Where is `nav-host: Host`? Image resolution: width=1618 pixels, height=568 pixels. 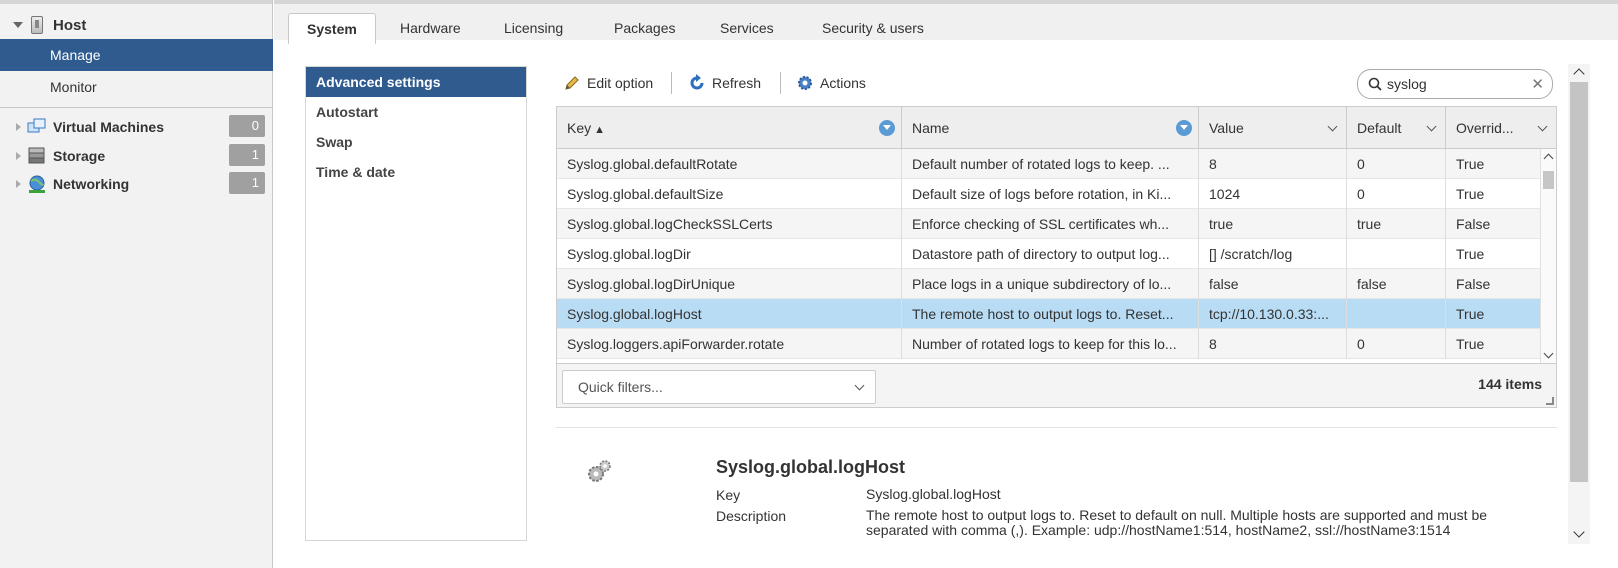
nav-host: Host is located at coordinates (136, 25).